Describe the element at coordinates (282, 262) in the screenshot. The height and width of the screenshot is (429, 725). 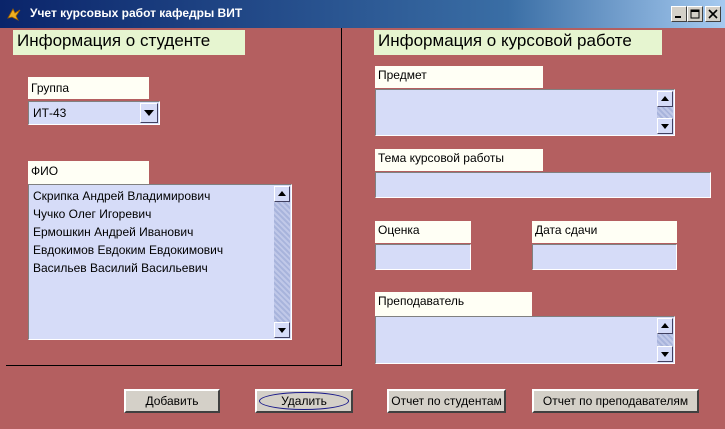
I see `student-list-scrollbar` at that location.